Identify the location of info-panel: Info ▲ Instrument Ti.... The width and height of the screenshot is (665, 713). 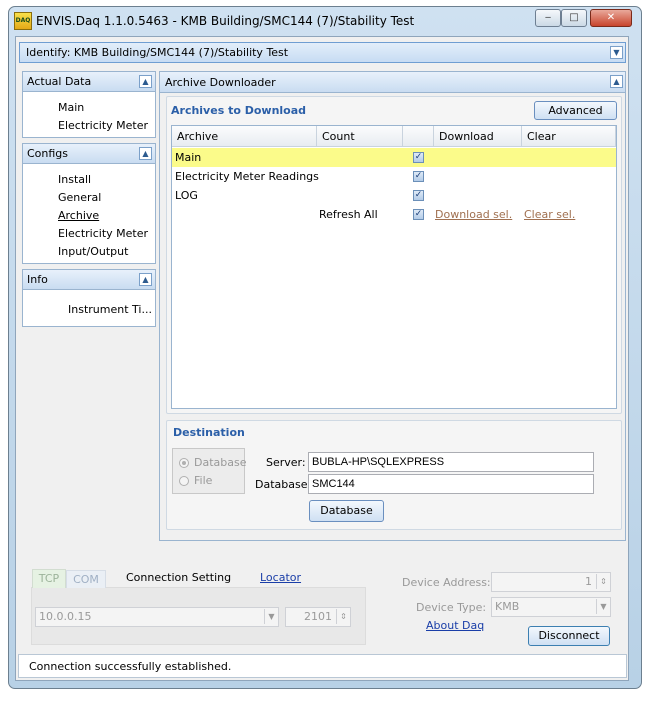
(89, 298).